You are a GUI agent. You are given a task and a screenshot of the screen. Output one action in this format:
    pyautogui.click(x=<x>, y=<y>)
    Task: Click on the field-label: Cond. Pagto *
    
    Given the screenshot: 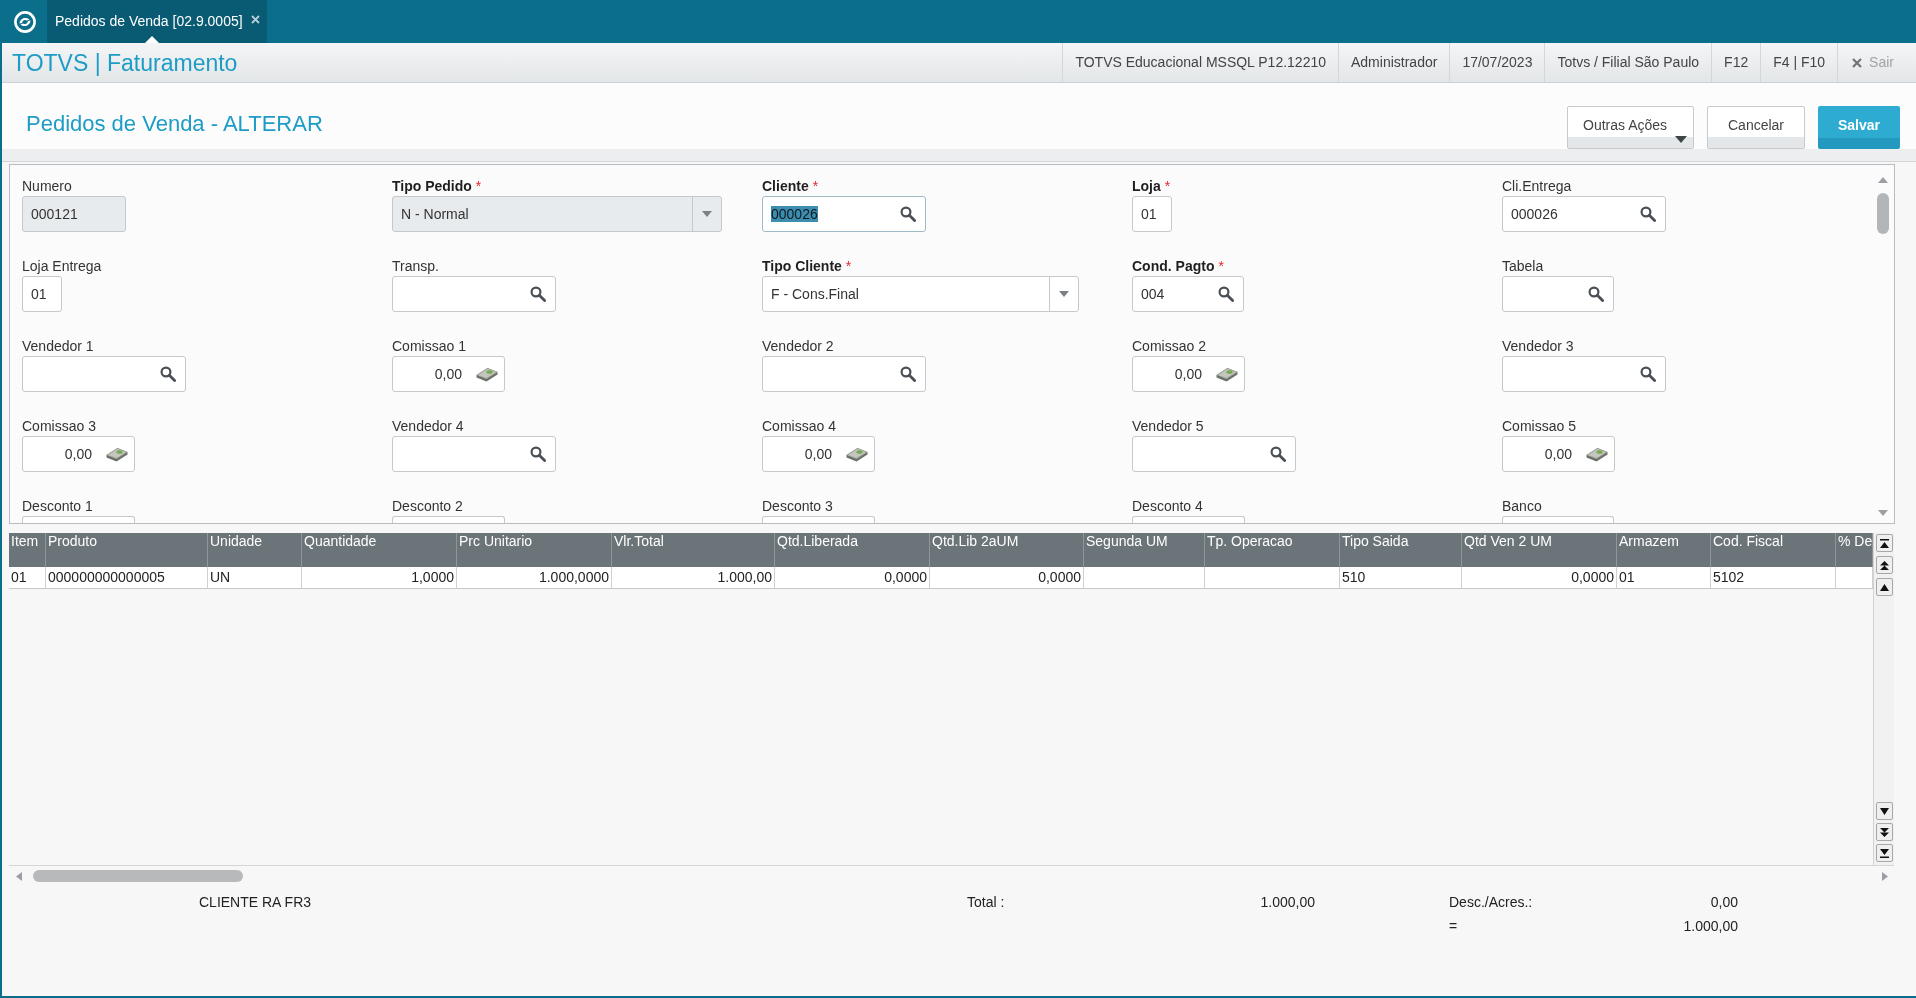 What is the action you would take?
    pyautogui.click(x=1178, y=266)
    